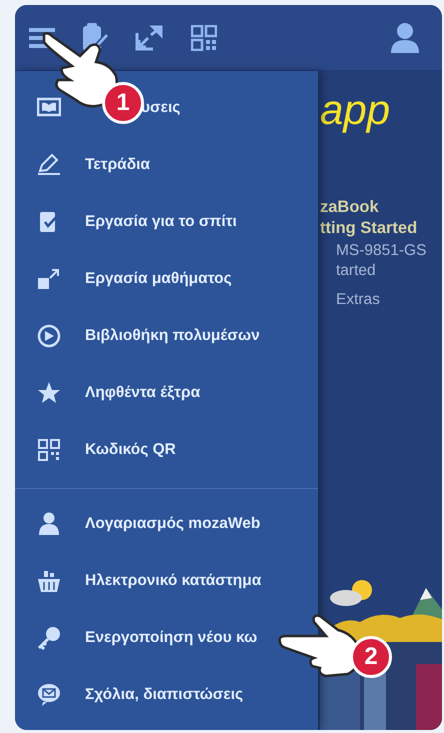 This screenshot has width=444, height=733. I want to click on menu-item: Ηλεκτρονικό κατάστημα, so click(173, 581).